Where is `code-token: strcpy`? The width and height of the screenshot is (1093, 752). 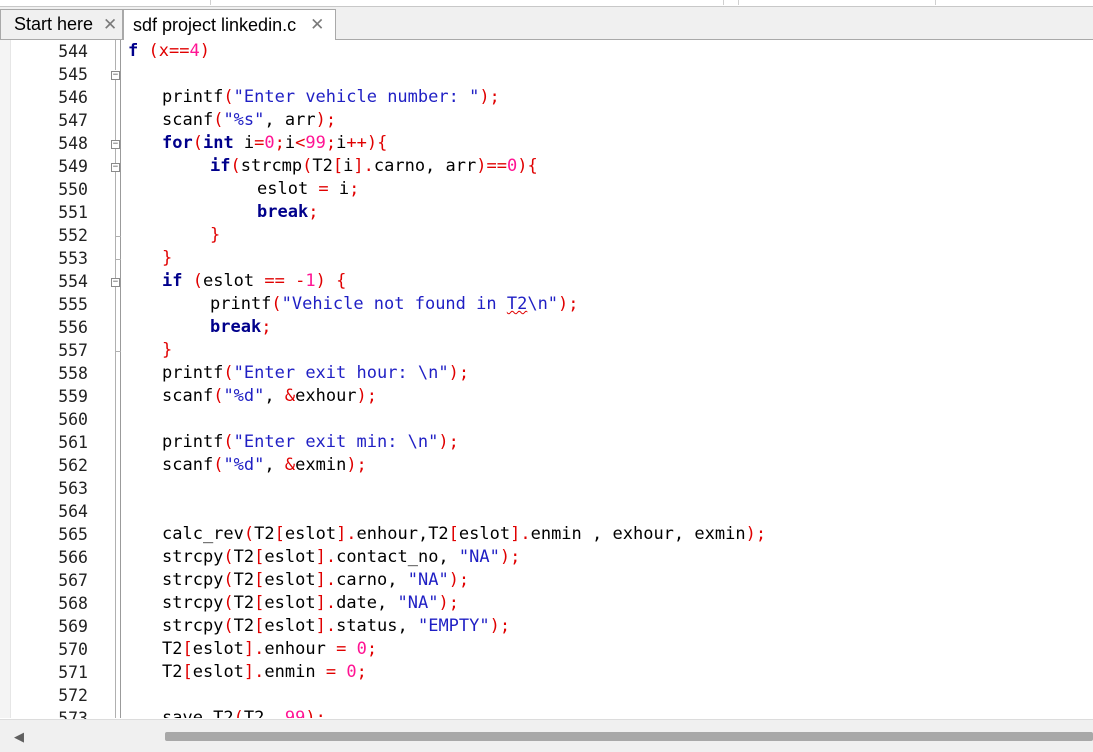 code-token: strcpy is located at coordinates (193, 557).